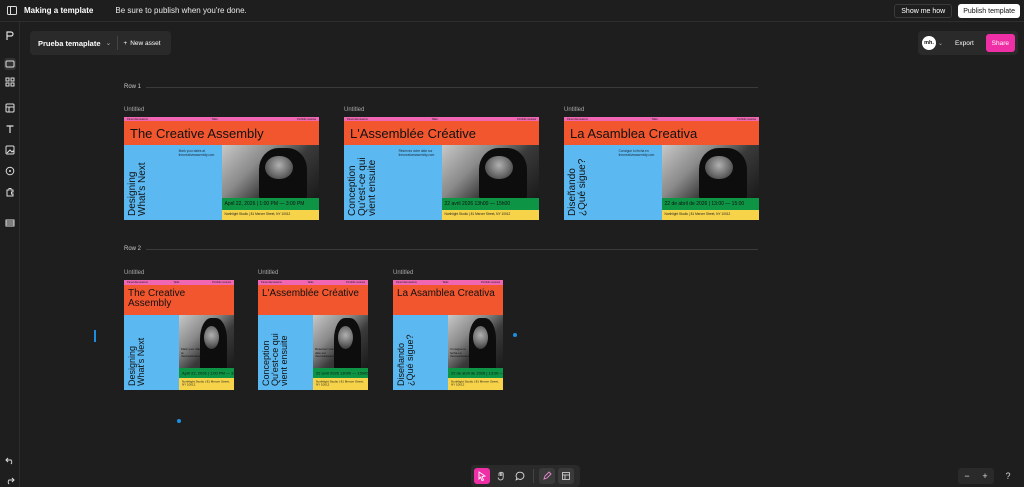 The width and height of the screenshot is (1024, 487). I want to click on shapes-icon, so click(10, 171).